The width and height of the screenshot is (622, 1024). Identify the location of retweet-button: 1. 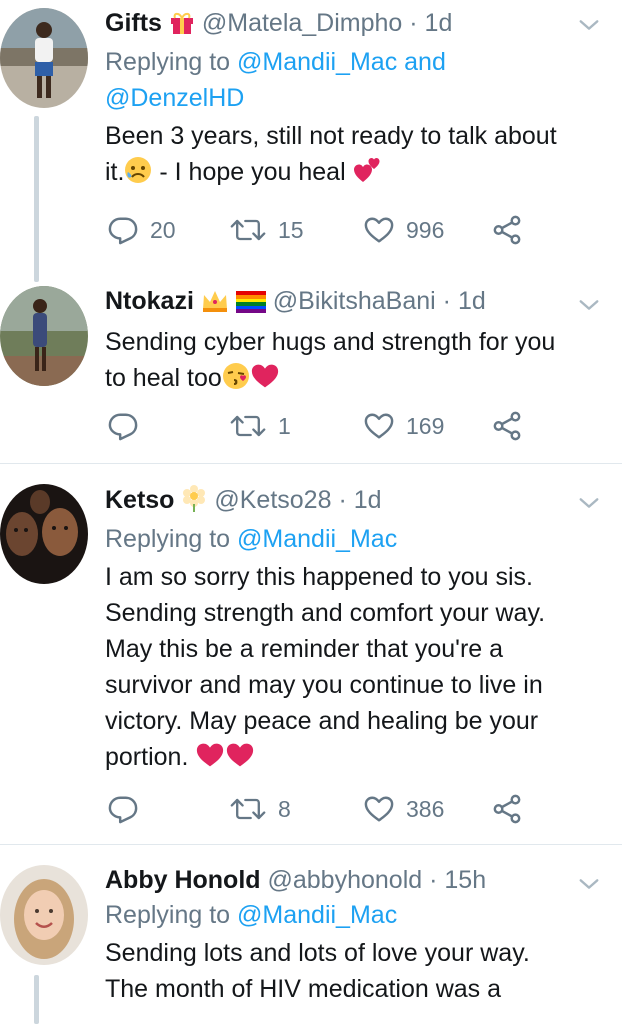
(260, 426).